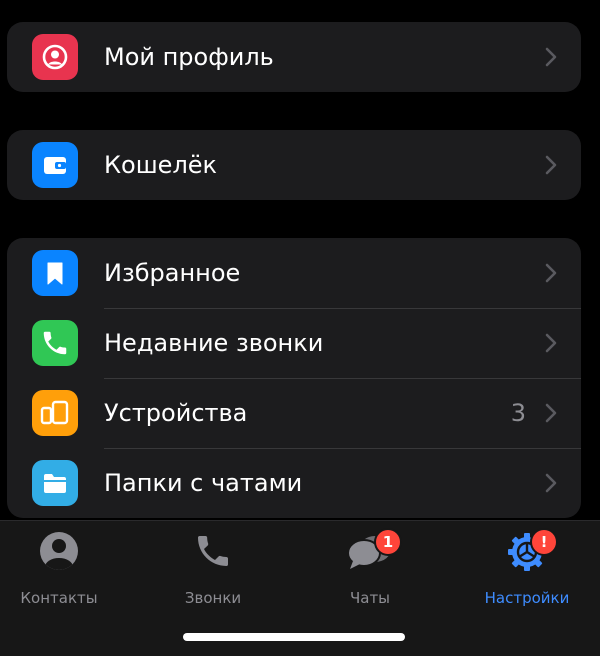 The width and height of the screenshot is (600, 656). What do you see at coordinates (172, 273) in the screenshot?
I see `settings-row-label: Избранное` at bounding box center [172, 273].